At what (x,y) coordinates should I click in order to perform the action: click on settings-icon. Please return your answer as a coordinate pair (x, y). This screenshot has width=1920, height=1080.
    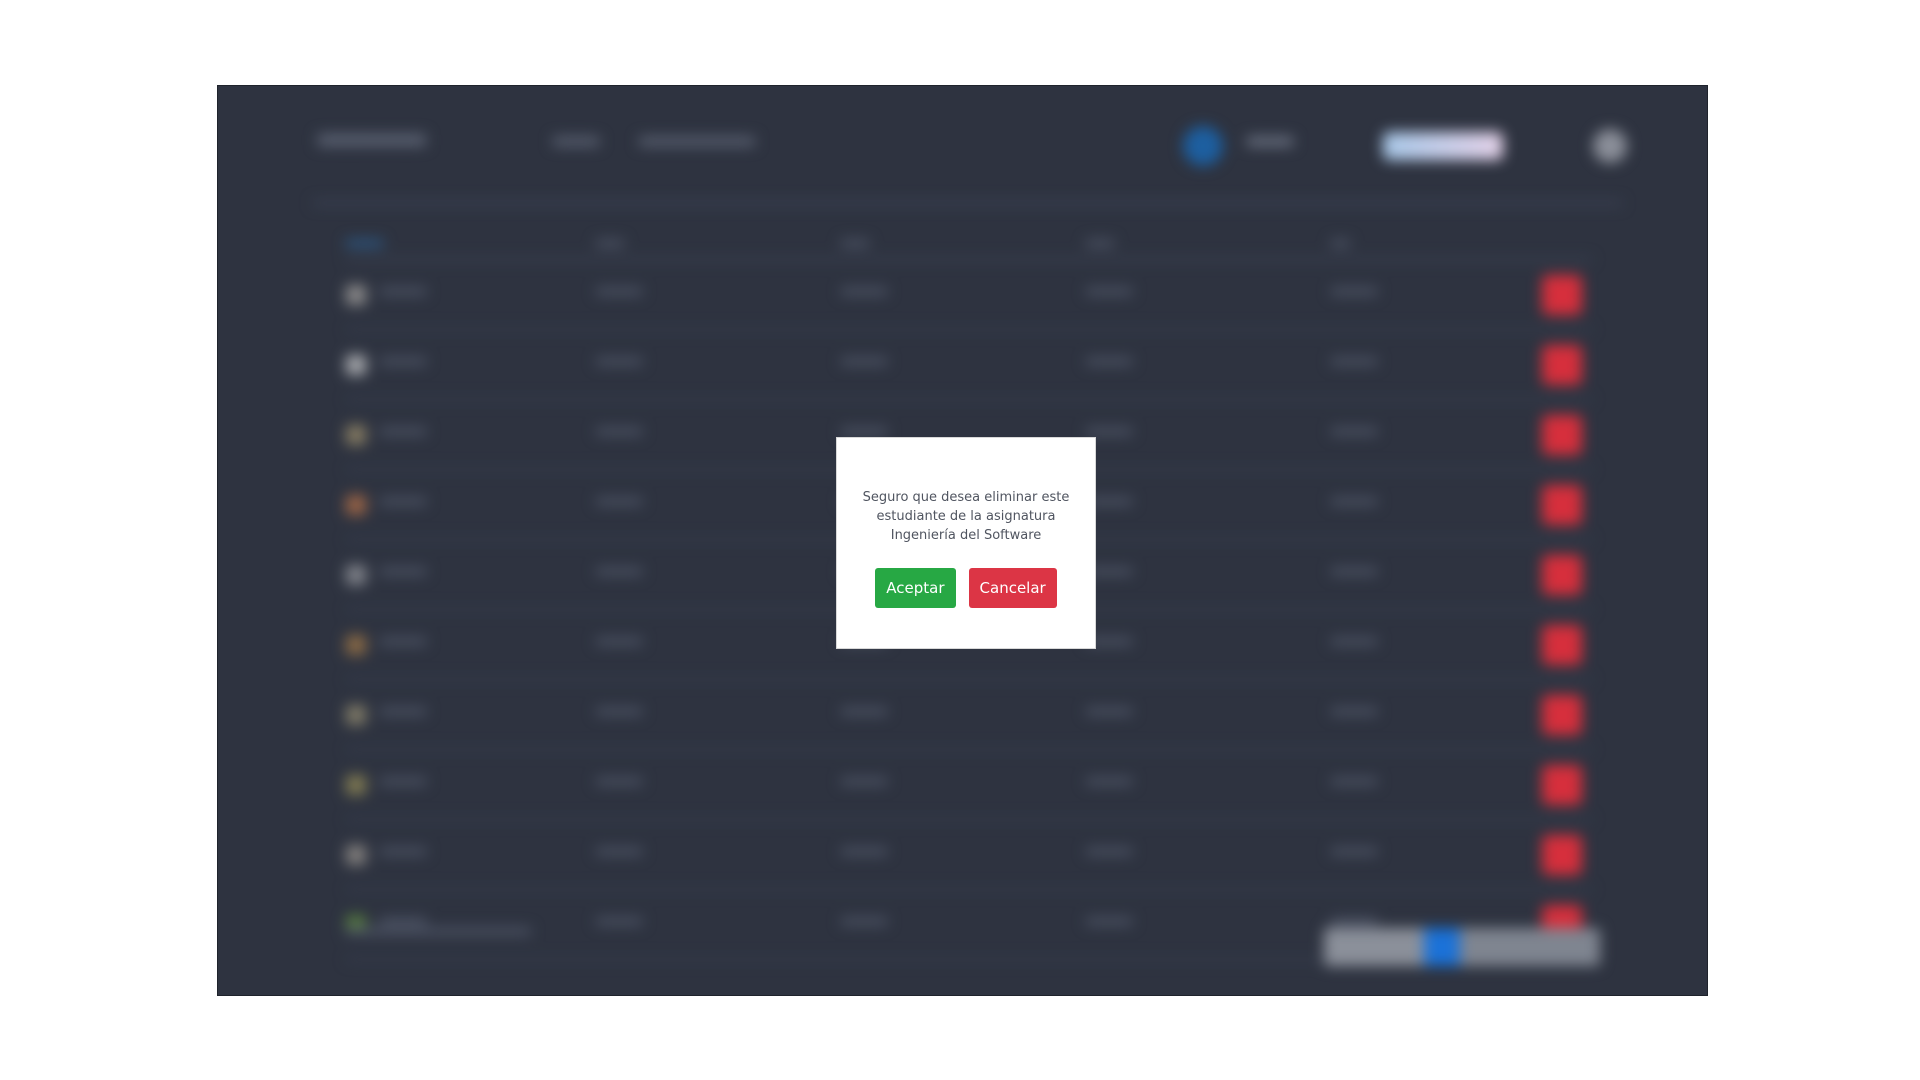
    Looking at the image, I should click on (1610, 146).